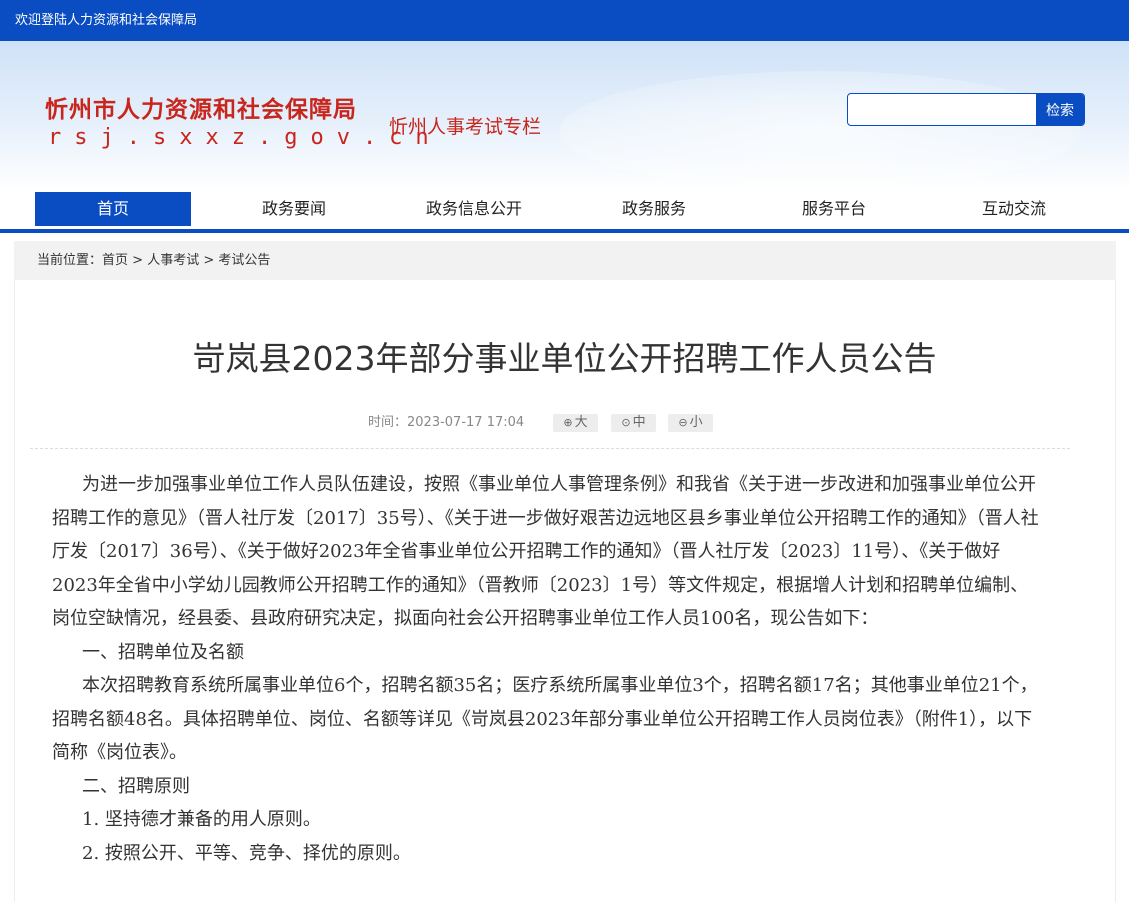 The height and width of the screenshot is (902, 1129). What do you see at coordinates (294, 209) in the screenshot?
I see `nav-item-news: 政务要闻` at bounding box center [294, 209].